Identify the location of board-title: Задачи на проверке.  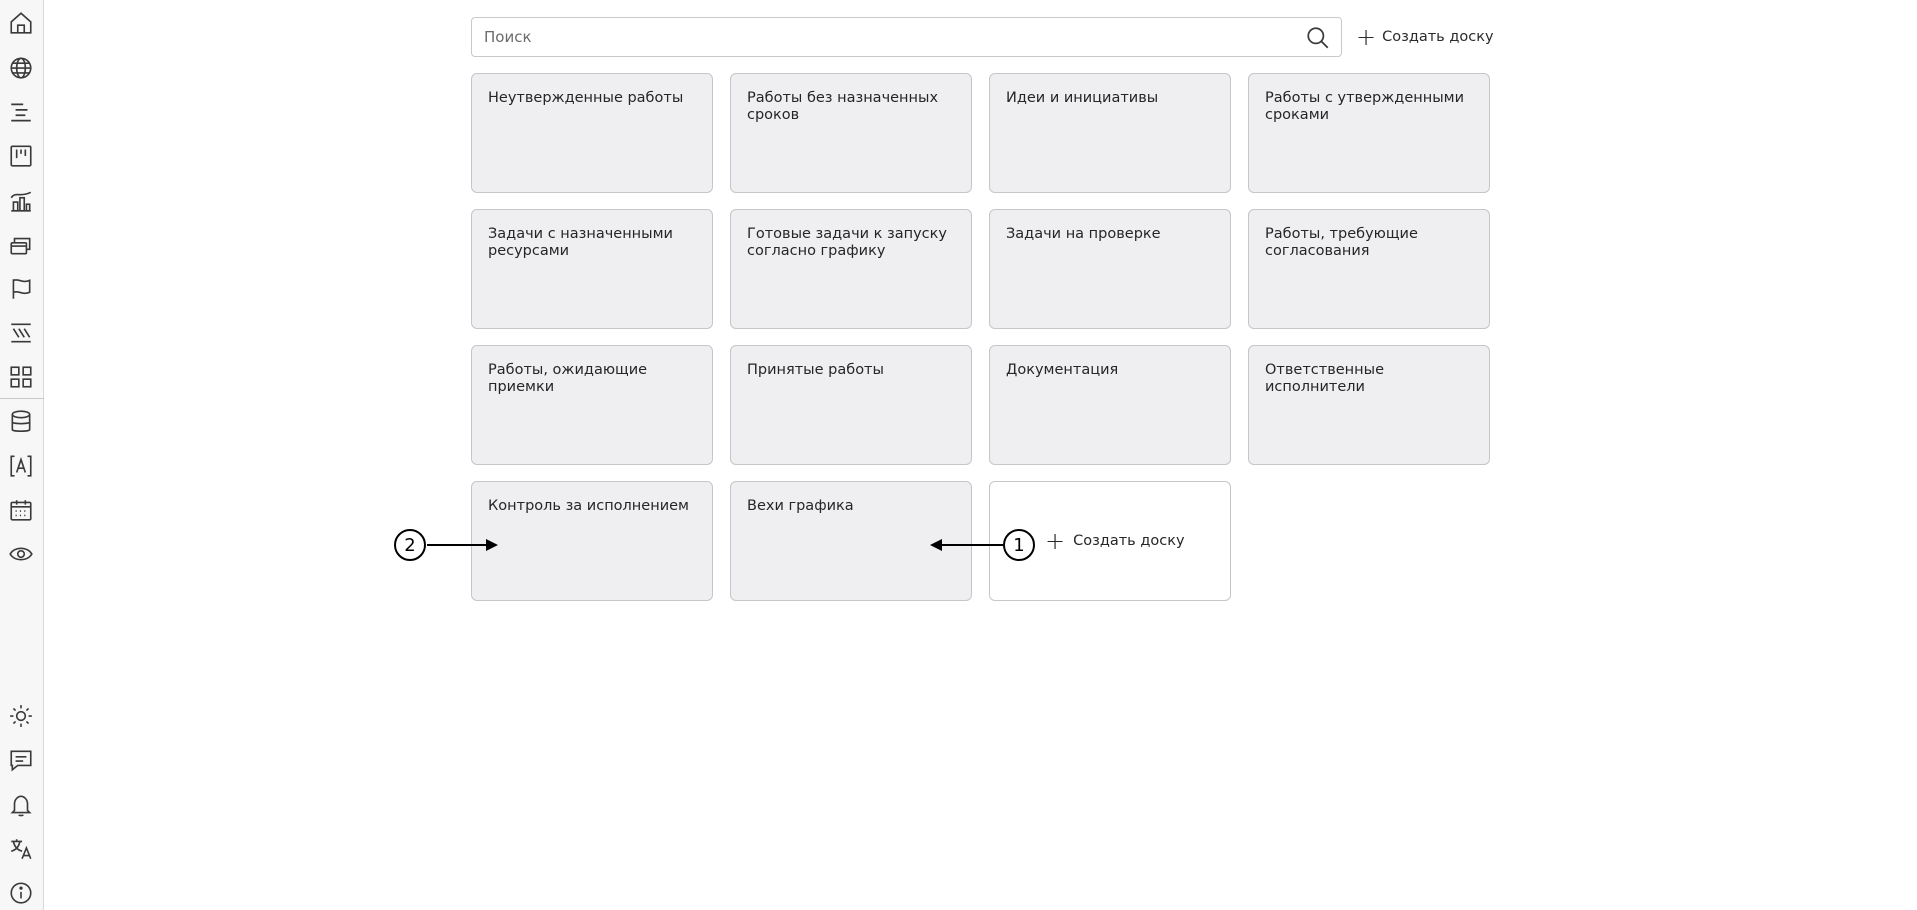
(1083, 234).